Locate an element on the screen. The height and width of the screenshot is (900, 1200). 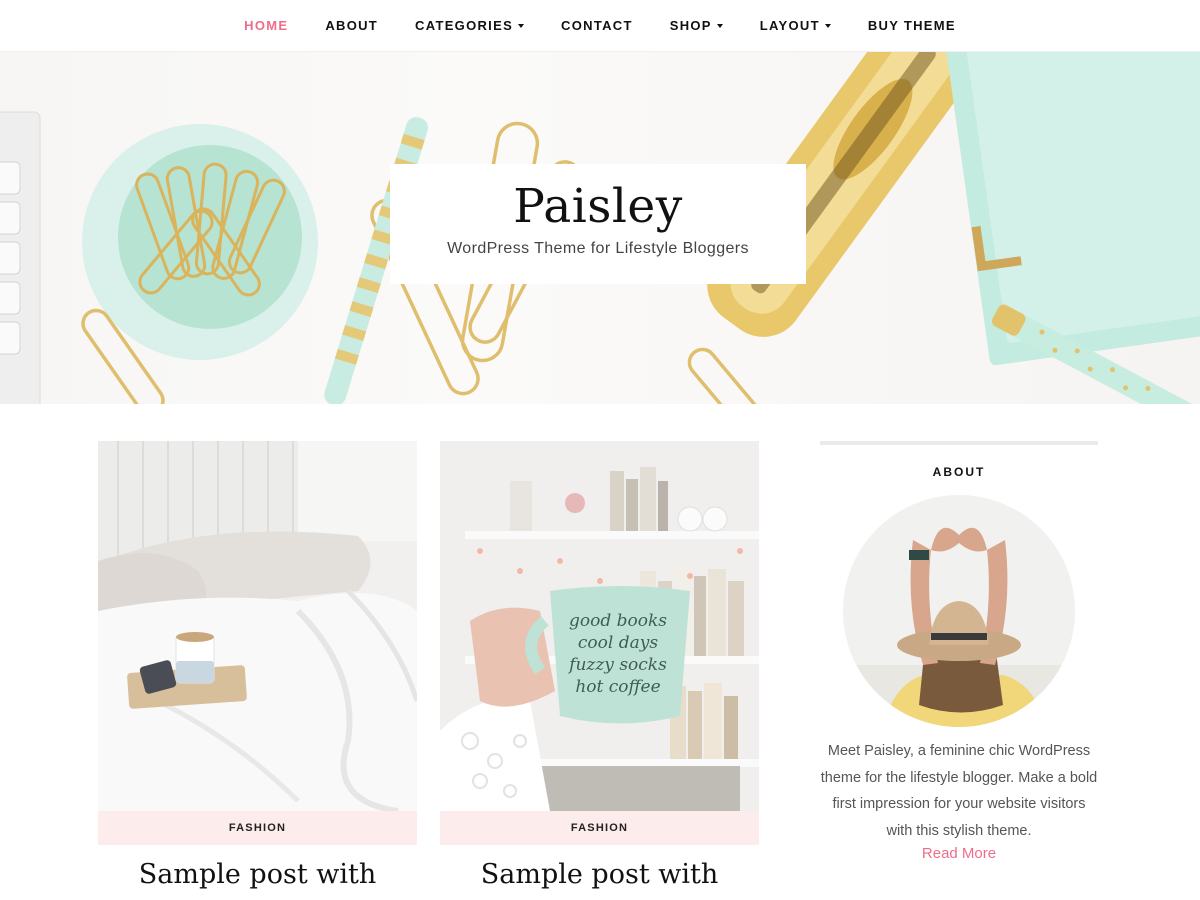
site-tagline: WordPress Theme for Lifestyle Bloggers is located at coordinates (598, 248).